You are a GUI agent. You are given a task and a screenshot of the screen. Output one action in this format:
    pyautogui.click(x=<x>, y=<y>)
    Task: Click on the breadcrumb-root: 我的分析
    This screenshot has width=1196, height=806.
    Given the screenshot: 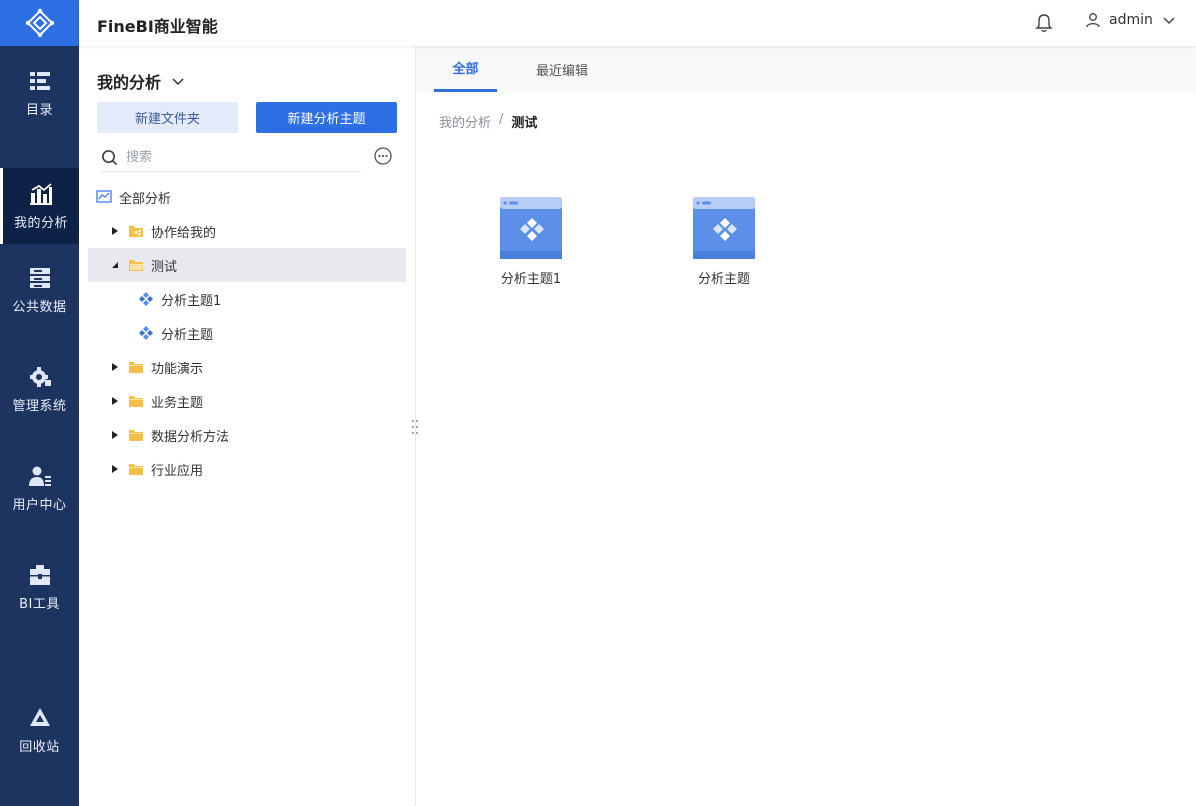 What is the action you would take?
    pyautogui.click(x=465, y=121)
    